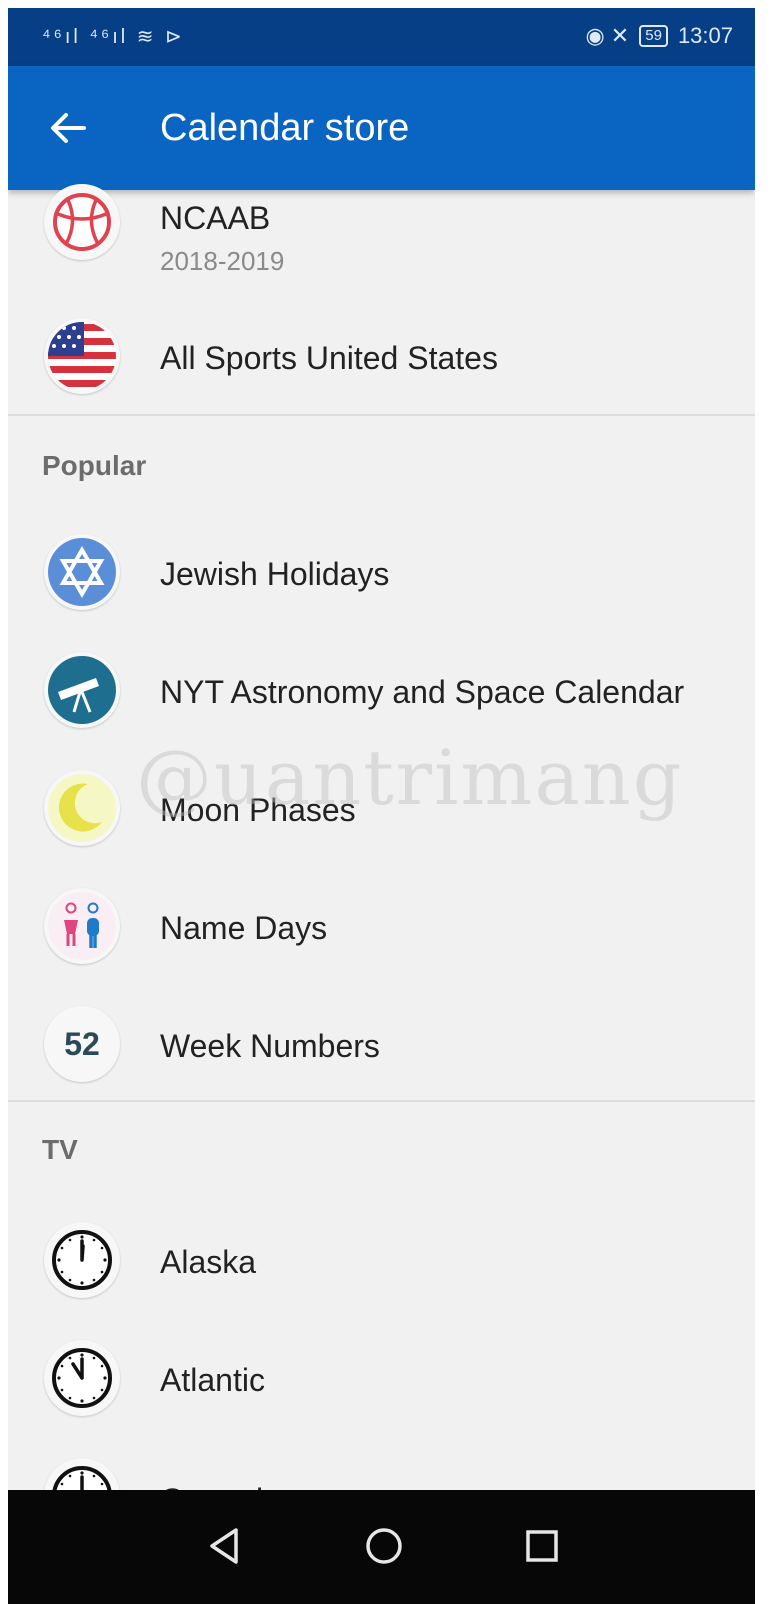 This screenshot has height=1604, width=771. Describe the element at coordinates (222, 261) in the screenshot. I see `item-subtitle: 2018-2019` at that location.